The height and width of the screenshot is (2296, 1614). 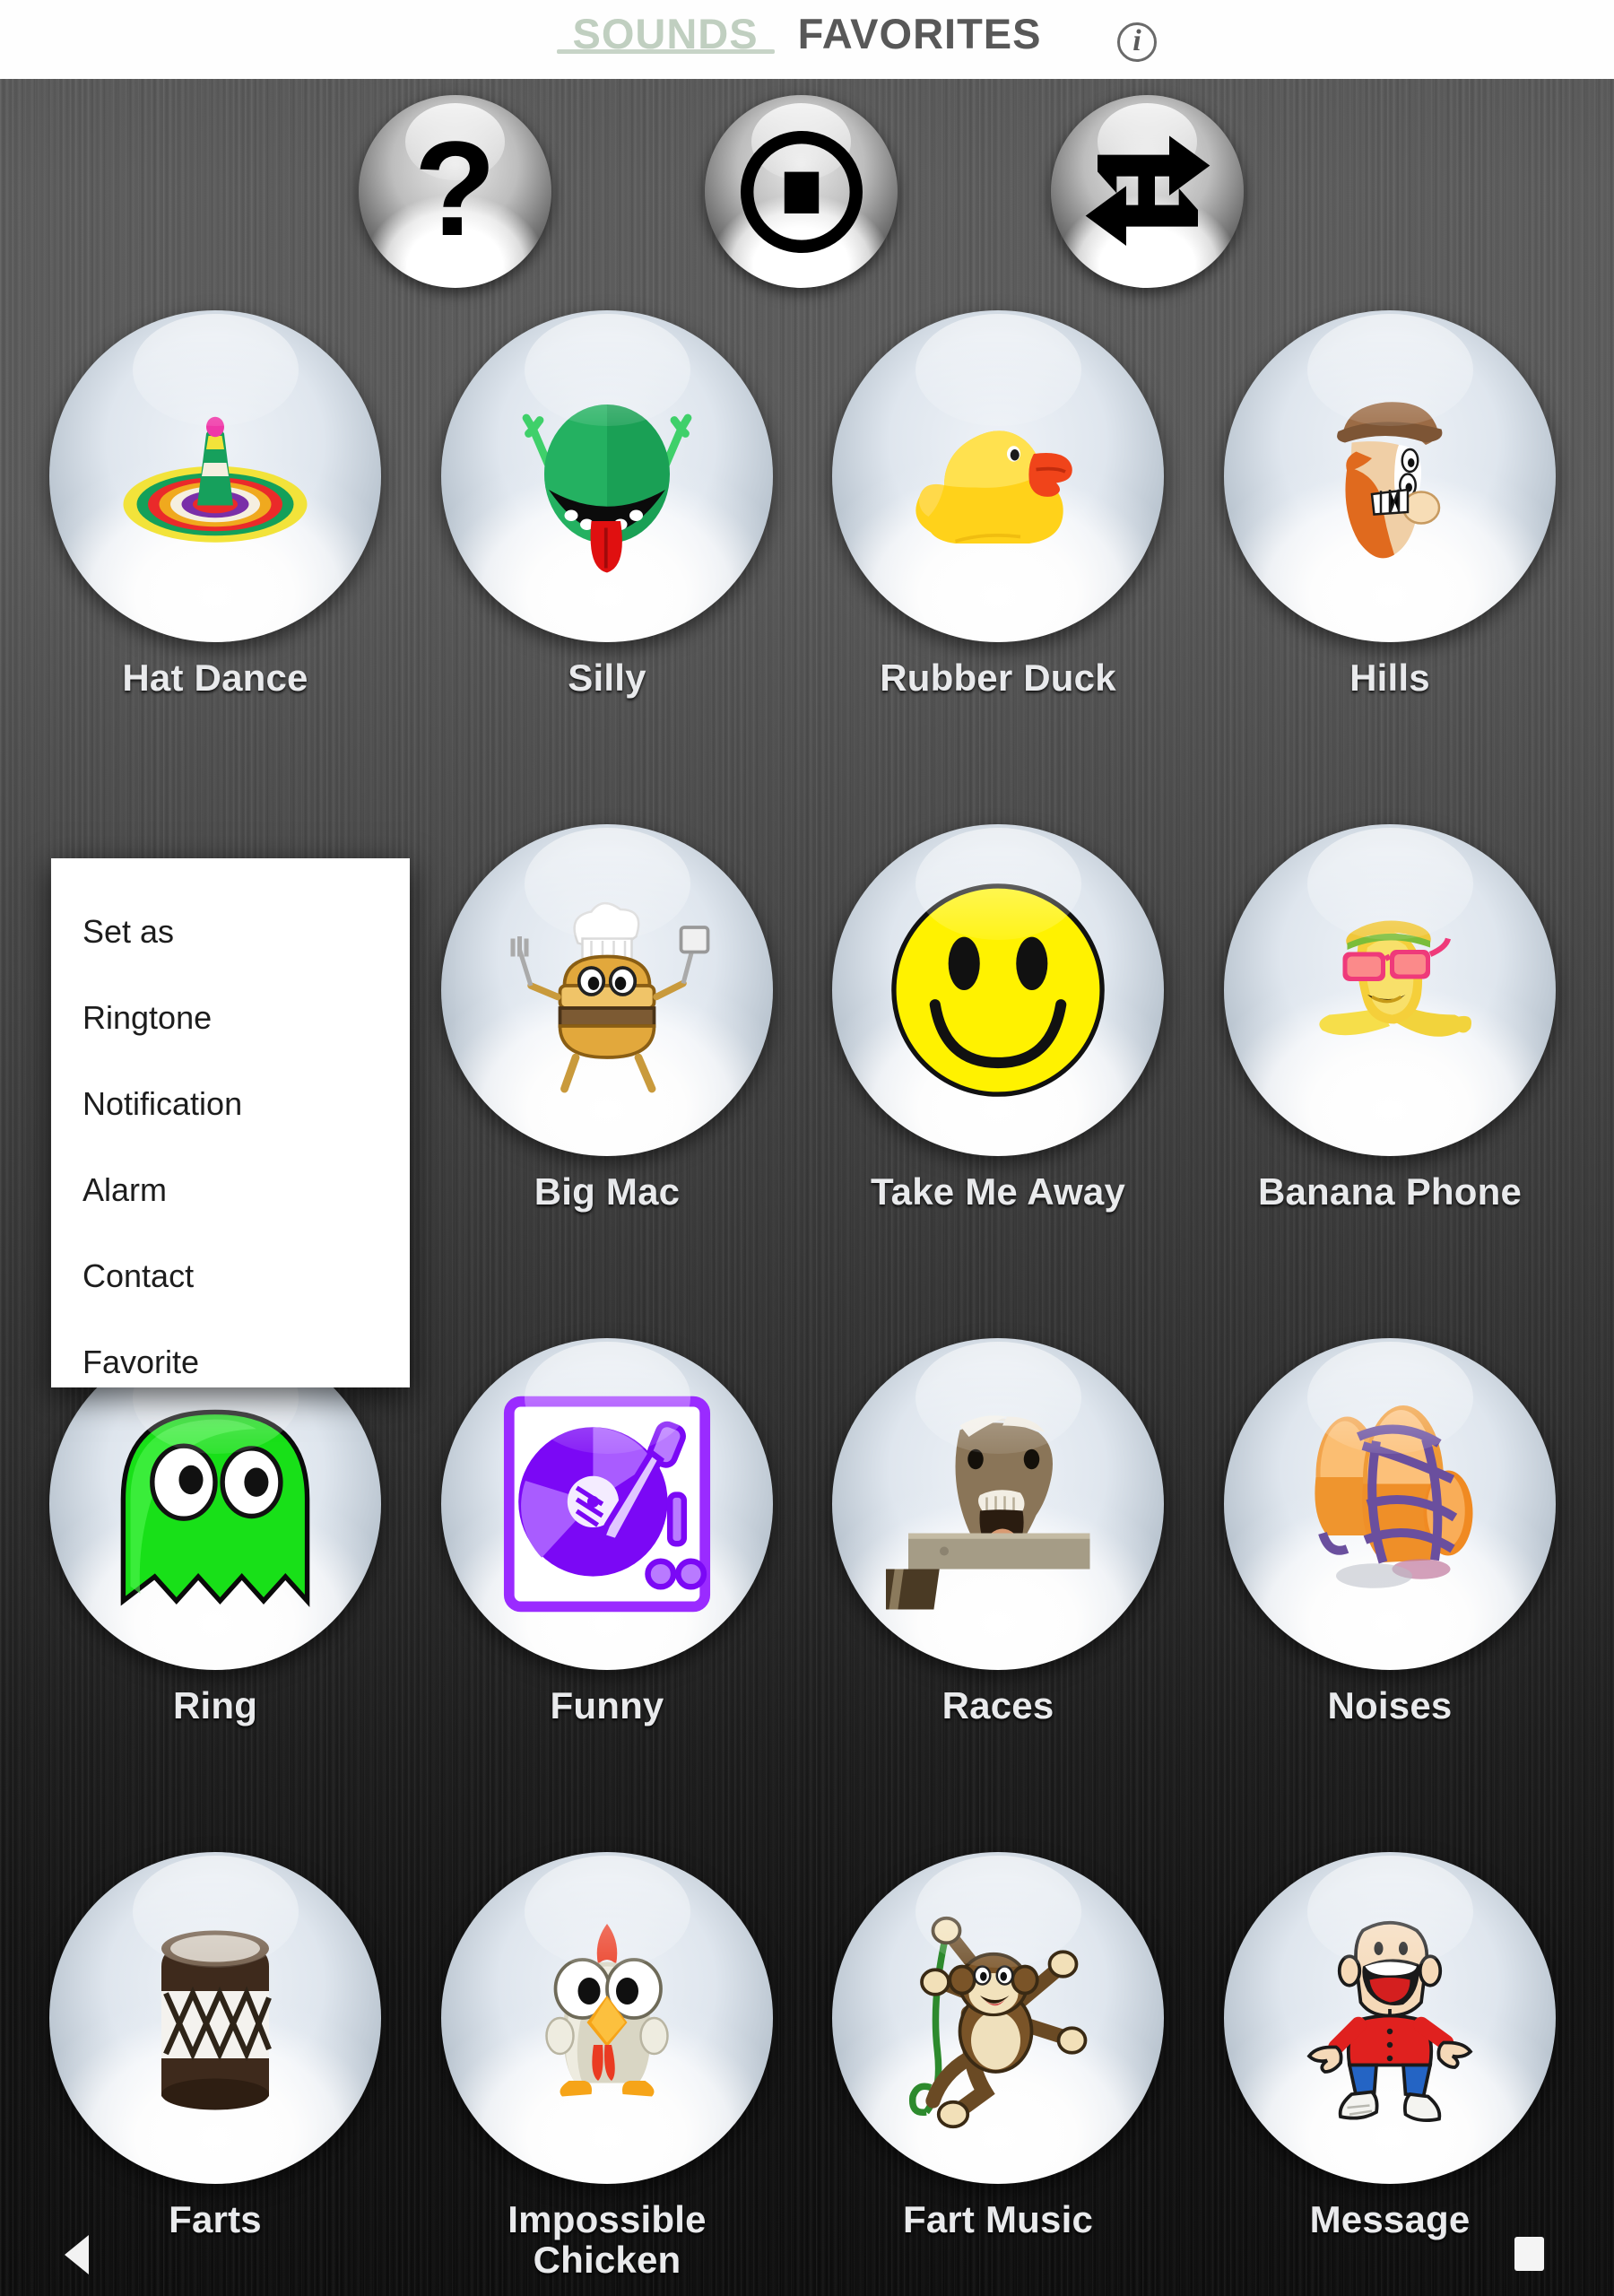 I want to click on tab-bar: SOUNDS FAVORITES i, so click(x=807, y=39).